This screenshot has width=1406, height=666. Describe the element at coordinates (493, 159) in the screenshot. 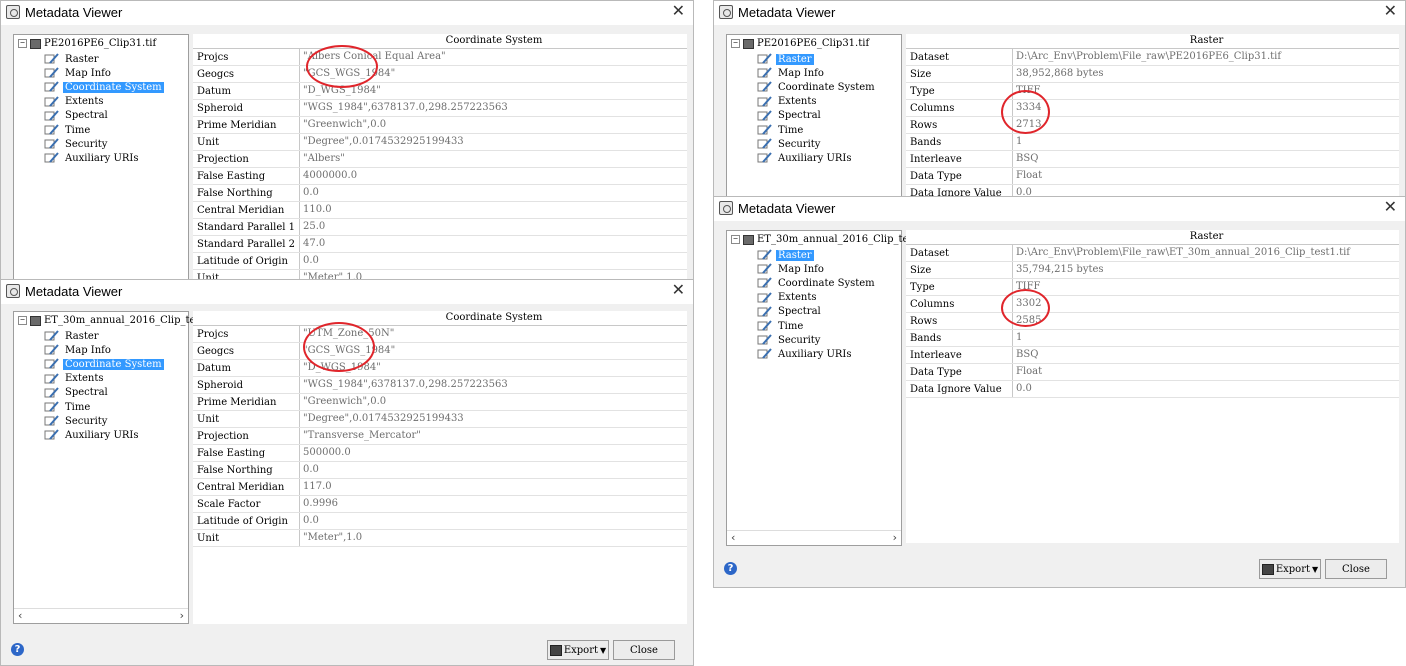

I see `row-value: "Albers"` at that location.